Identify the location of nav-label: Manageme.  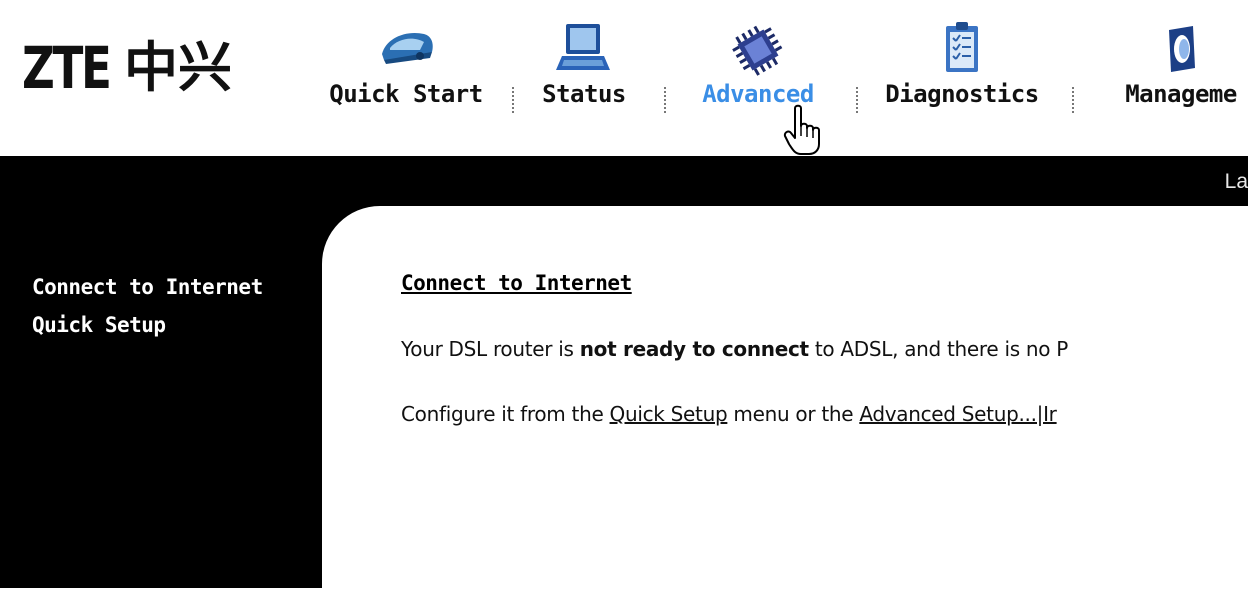
(1181, 94).